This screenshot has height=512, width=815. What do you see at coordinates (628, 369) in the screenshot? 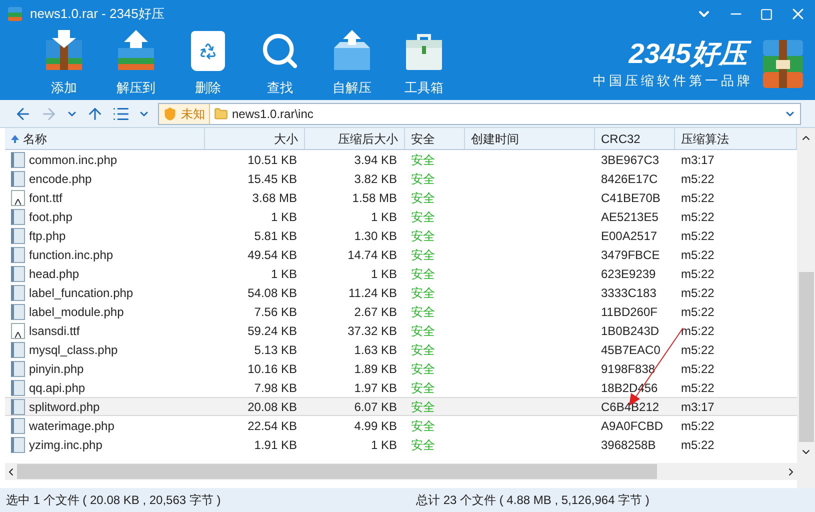
I see `crc-cell-text: 9198F838` at bounding box center [628, 369].